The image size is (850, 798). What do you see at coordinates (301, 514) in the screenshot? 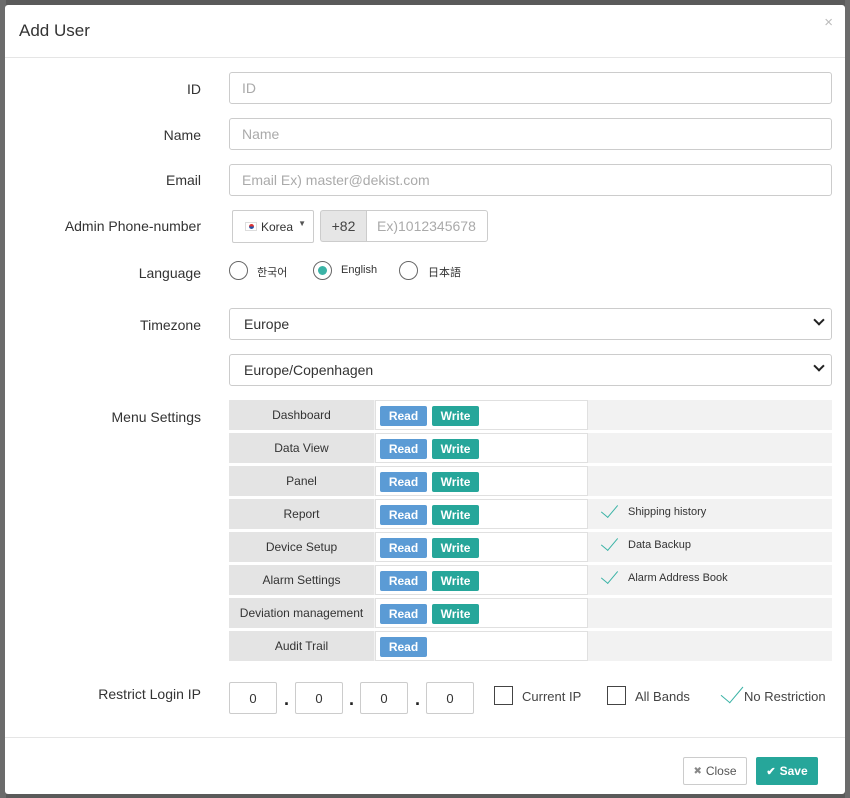
I see `menu-name: Report` at bounding box center [301, 514].